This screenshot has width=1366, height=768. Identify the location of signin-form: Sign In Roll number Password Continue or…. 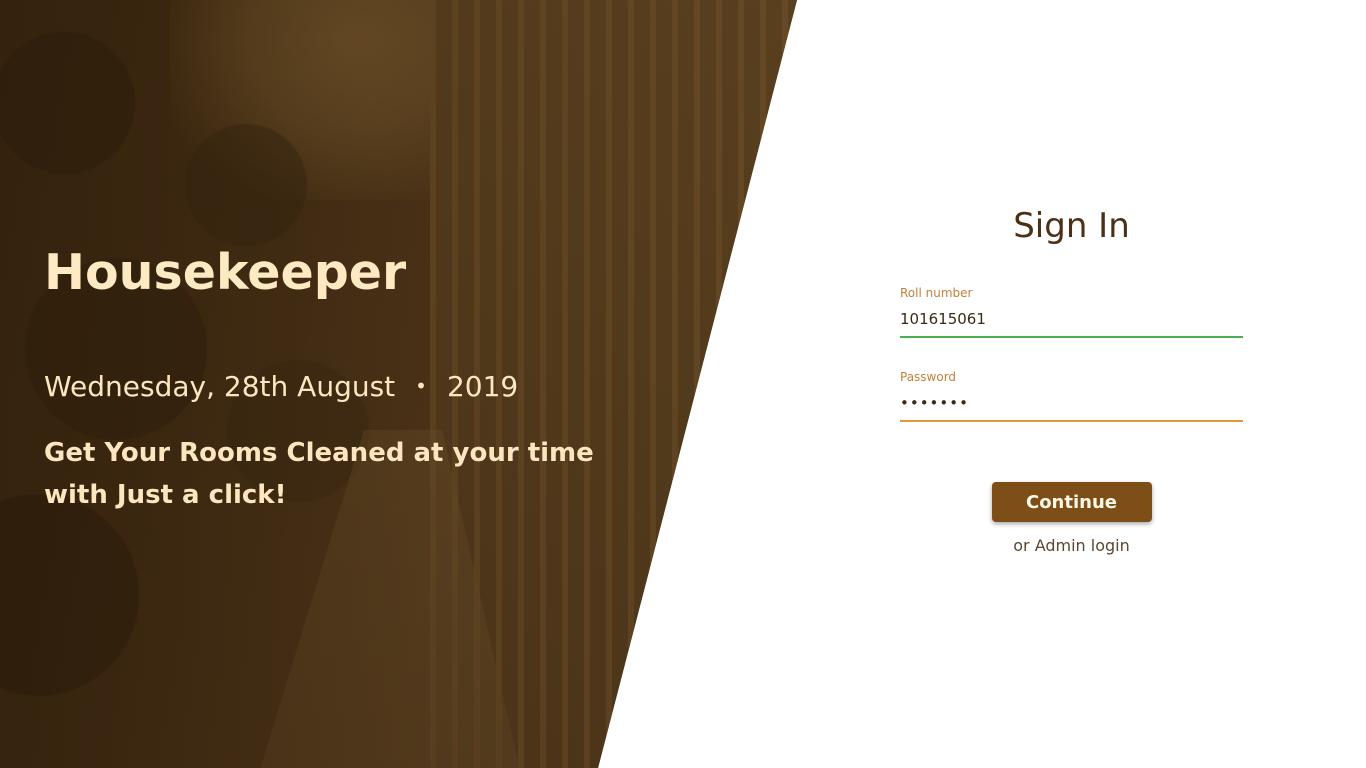
(1071, 377).